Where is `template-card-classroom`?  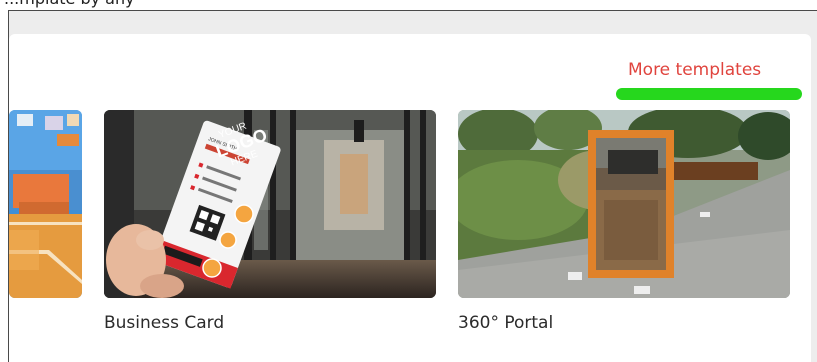 template-card-classroom is located at coordinates (45, 204).